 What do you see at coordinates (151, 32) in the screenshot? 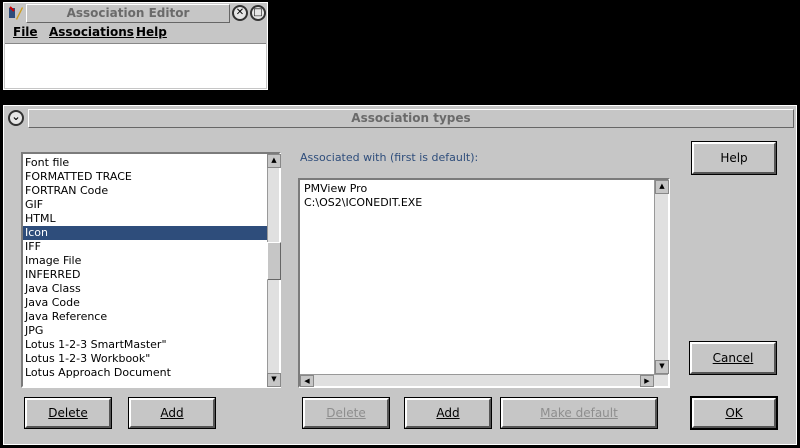
I see `menu-help: Help` at bounding box center [151, 32].